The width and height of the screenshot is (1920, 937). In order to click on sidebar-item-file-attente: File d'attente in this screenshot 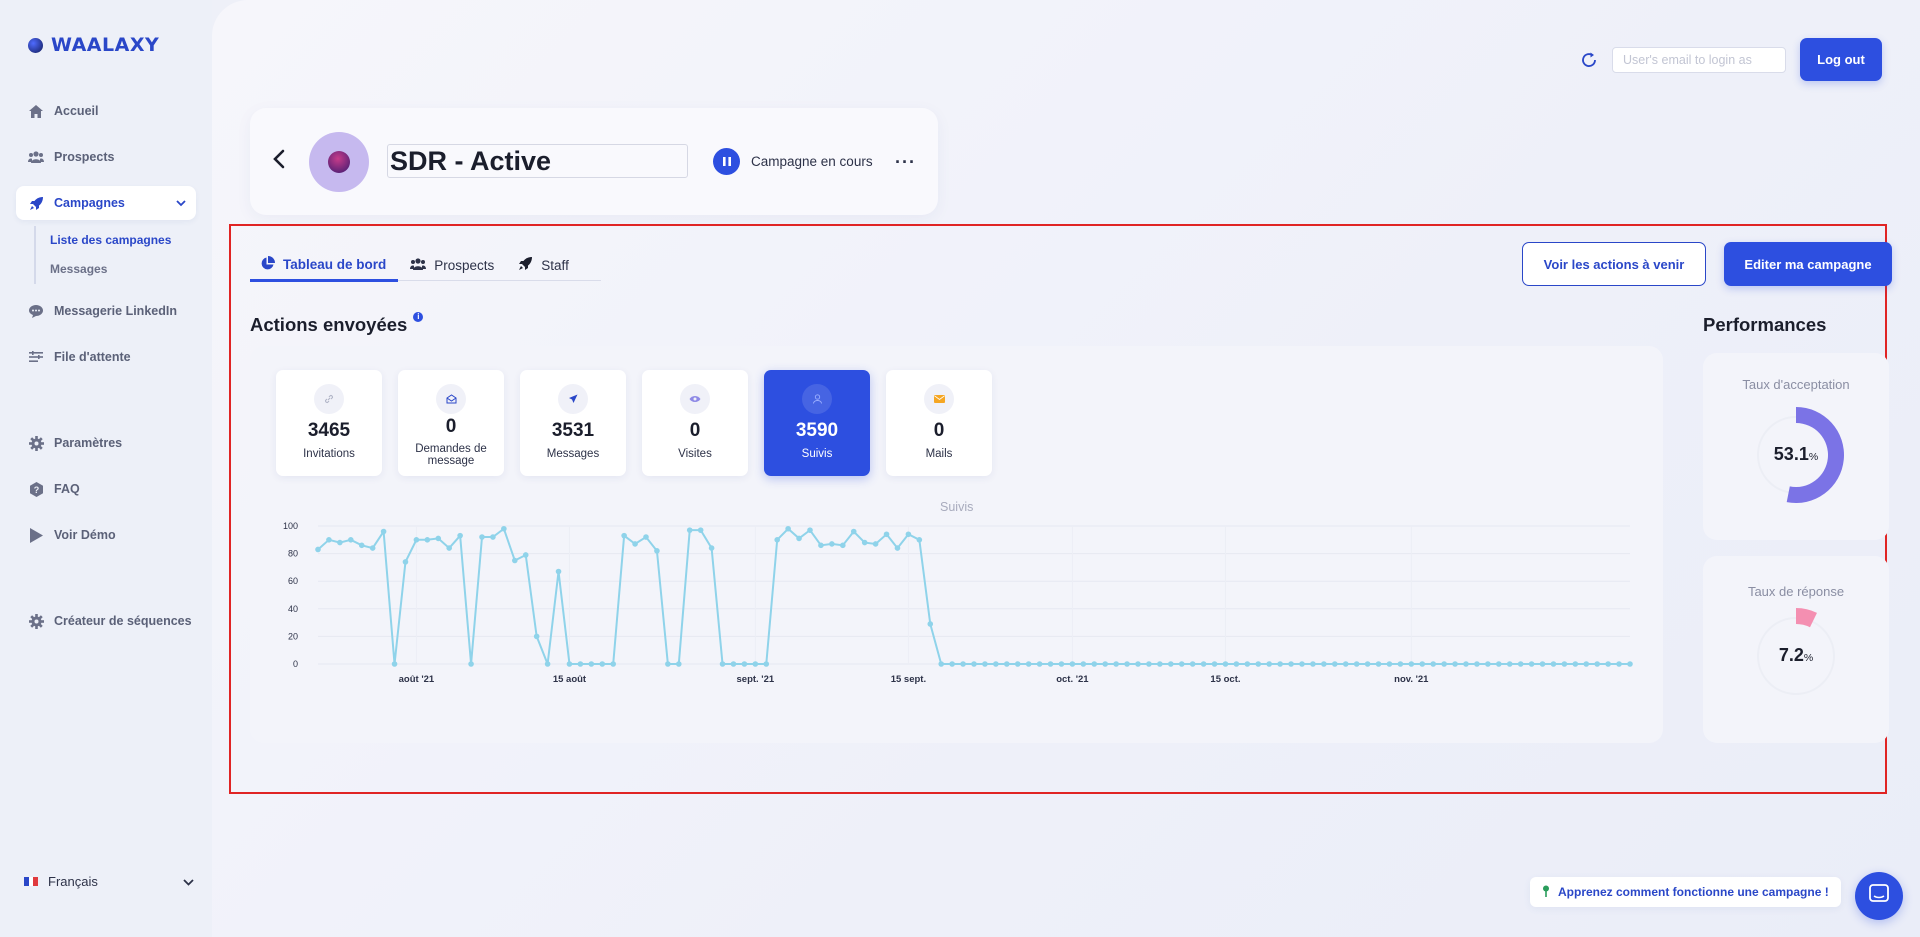, I will do `click(106, 357)`.